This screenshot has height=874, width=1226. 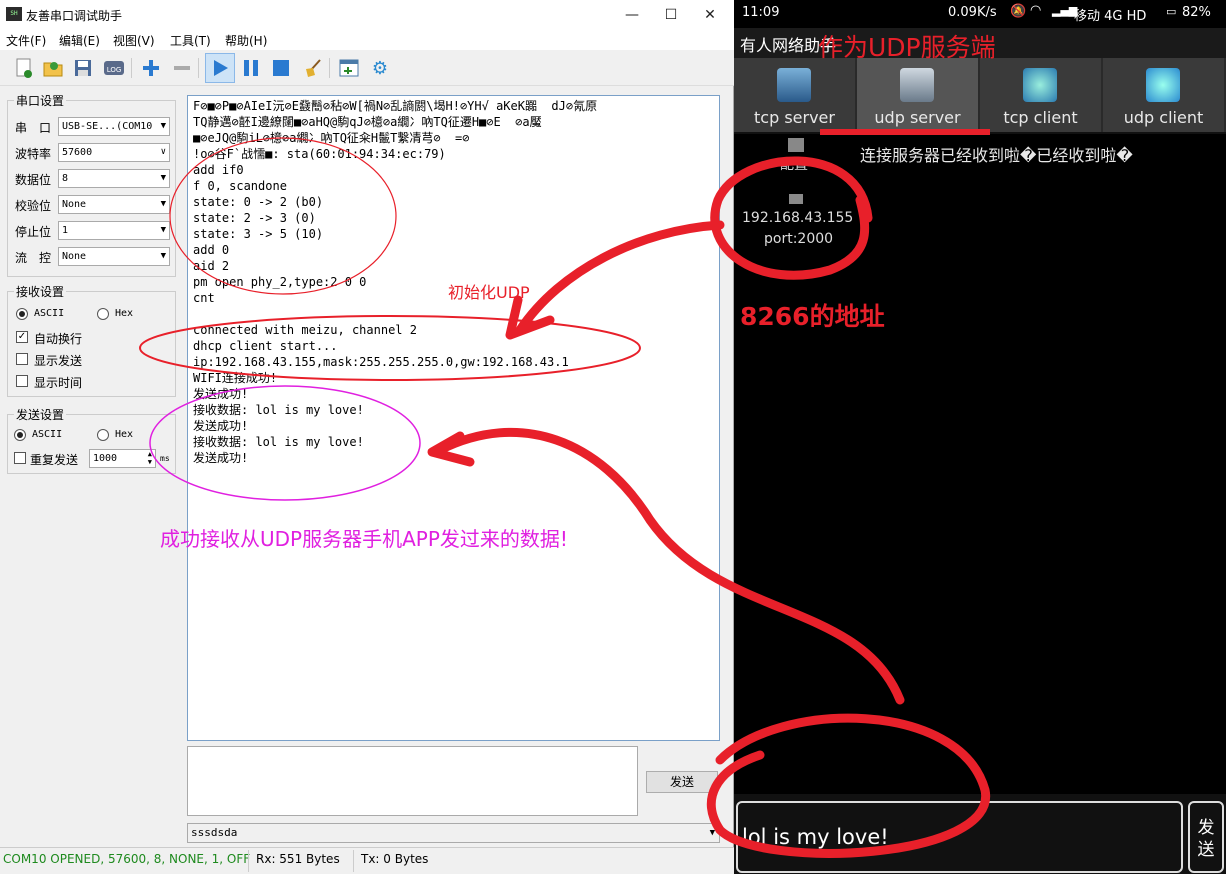 What do you see at coordinates (221, 394) in the screenshot?
I see `receive-line: 发送成功!` at bounding box center [221, 394].